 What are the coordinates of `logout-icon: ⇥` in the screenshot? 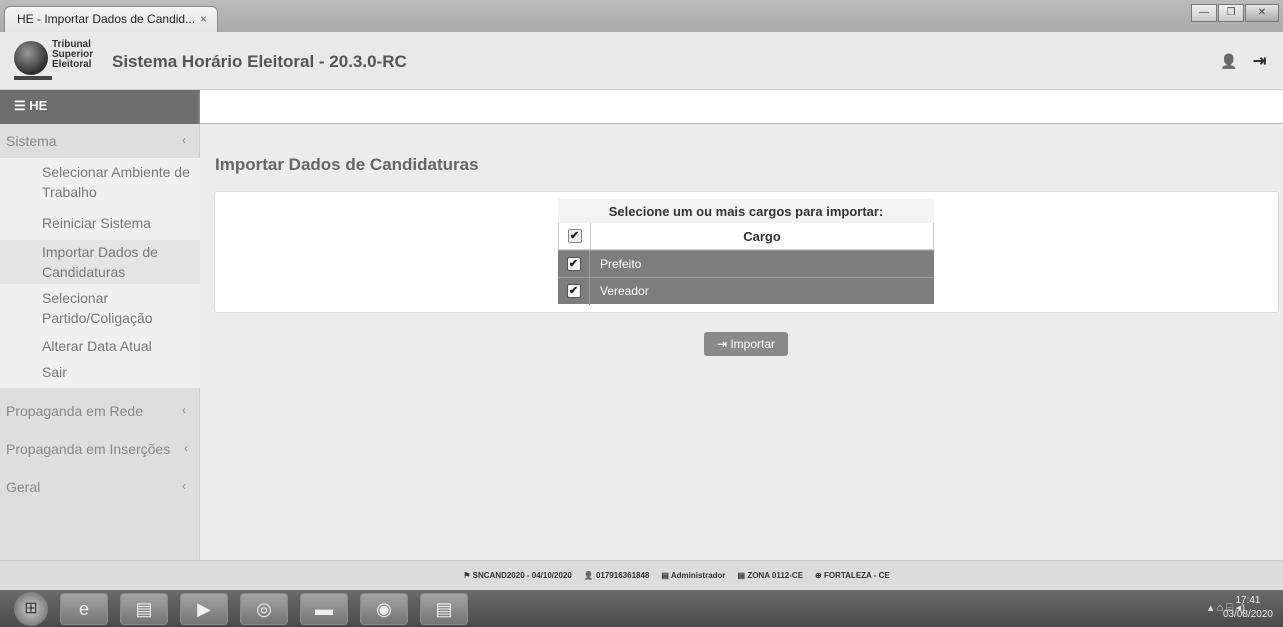 It's located at (1259, 61).